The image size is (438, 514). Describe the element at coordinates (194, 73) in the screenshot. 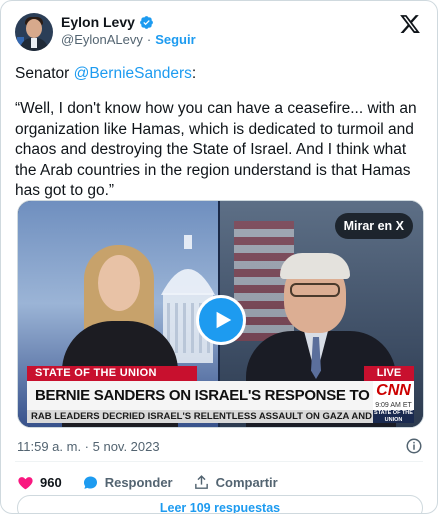

I see `intro-colon: :` at that location.